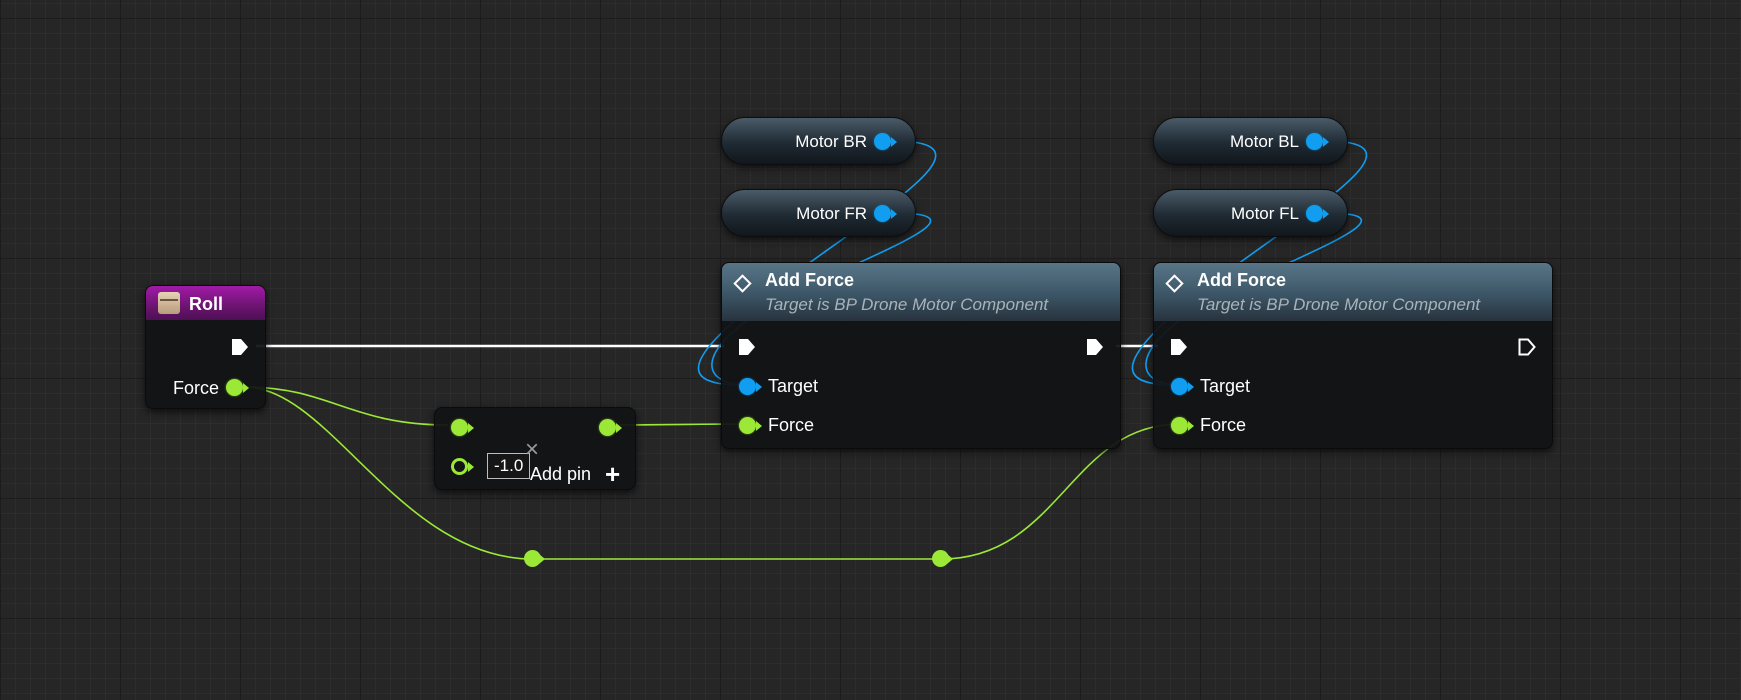  I want to click on float-input-pin-a, so click(459, 427).